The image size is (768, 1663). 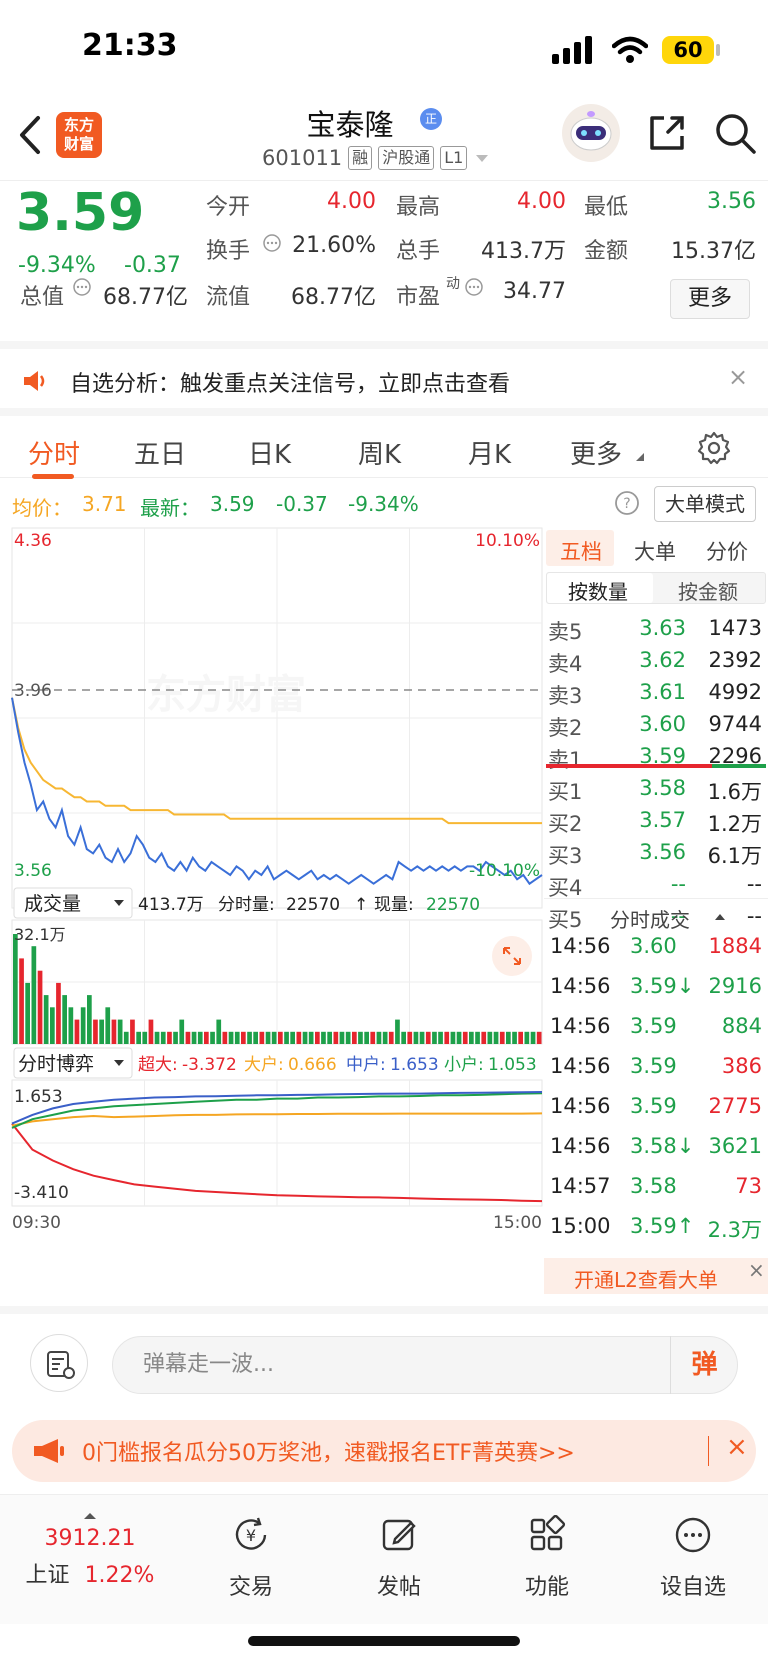 I want to click on l2-banner-text: 开通L2查看大单, so click(x=646, y=1278).